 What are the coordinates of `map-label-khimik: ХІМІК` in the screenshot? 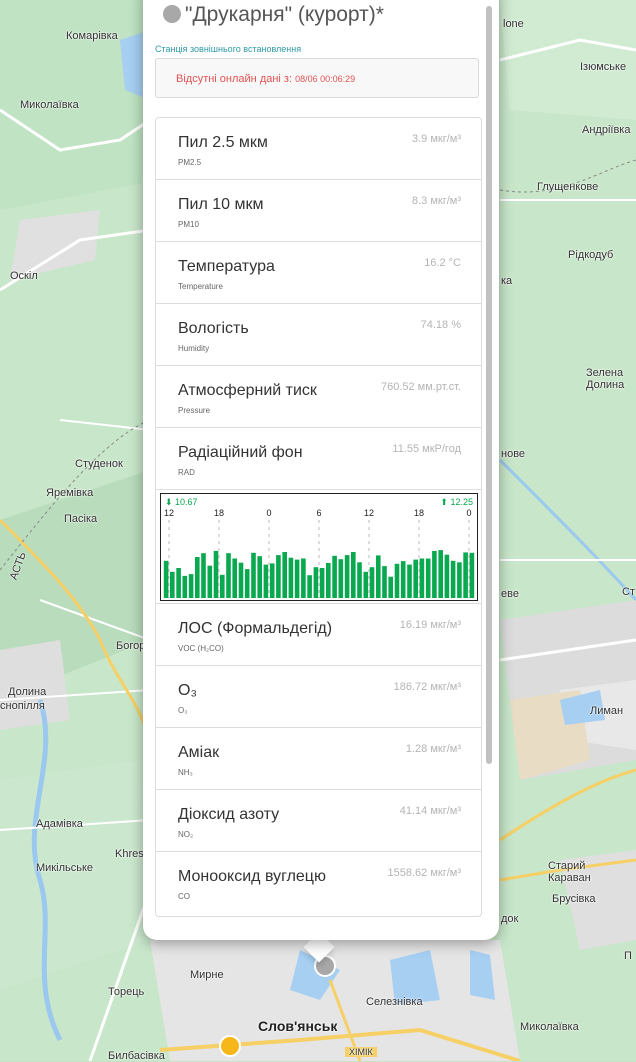 It's located at (361, 1052).